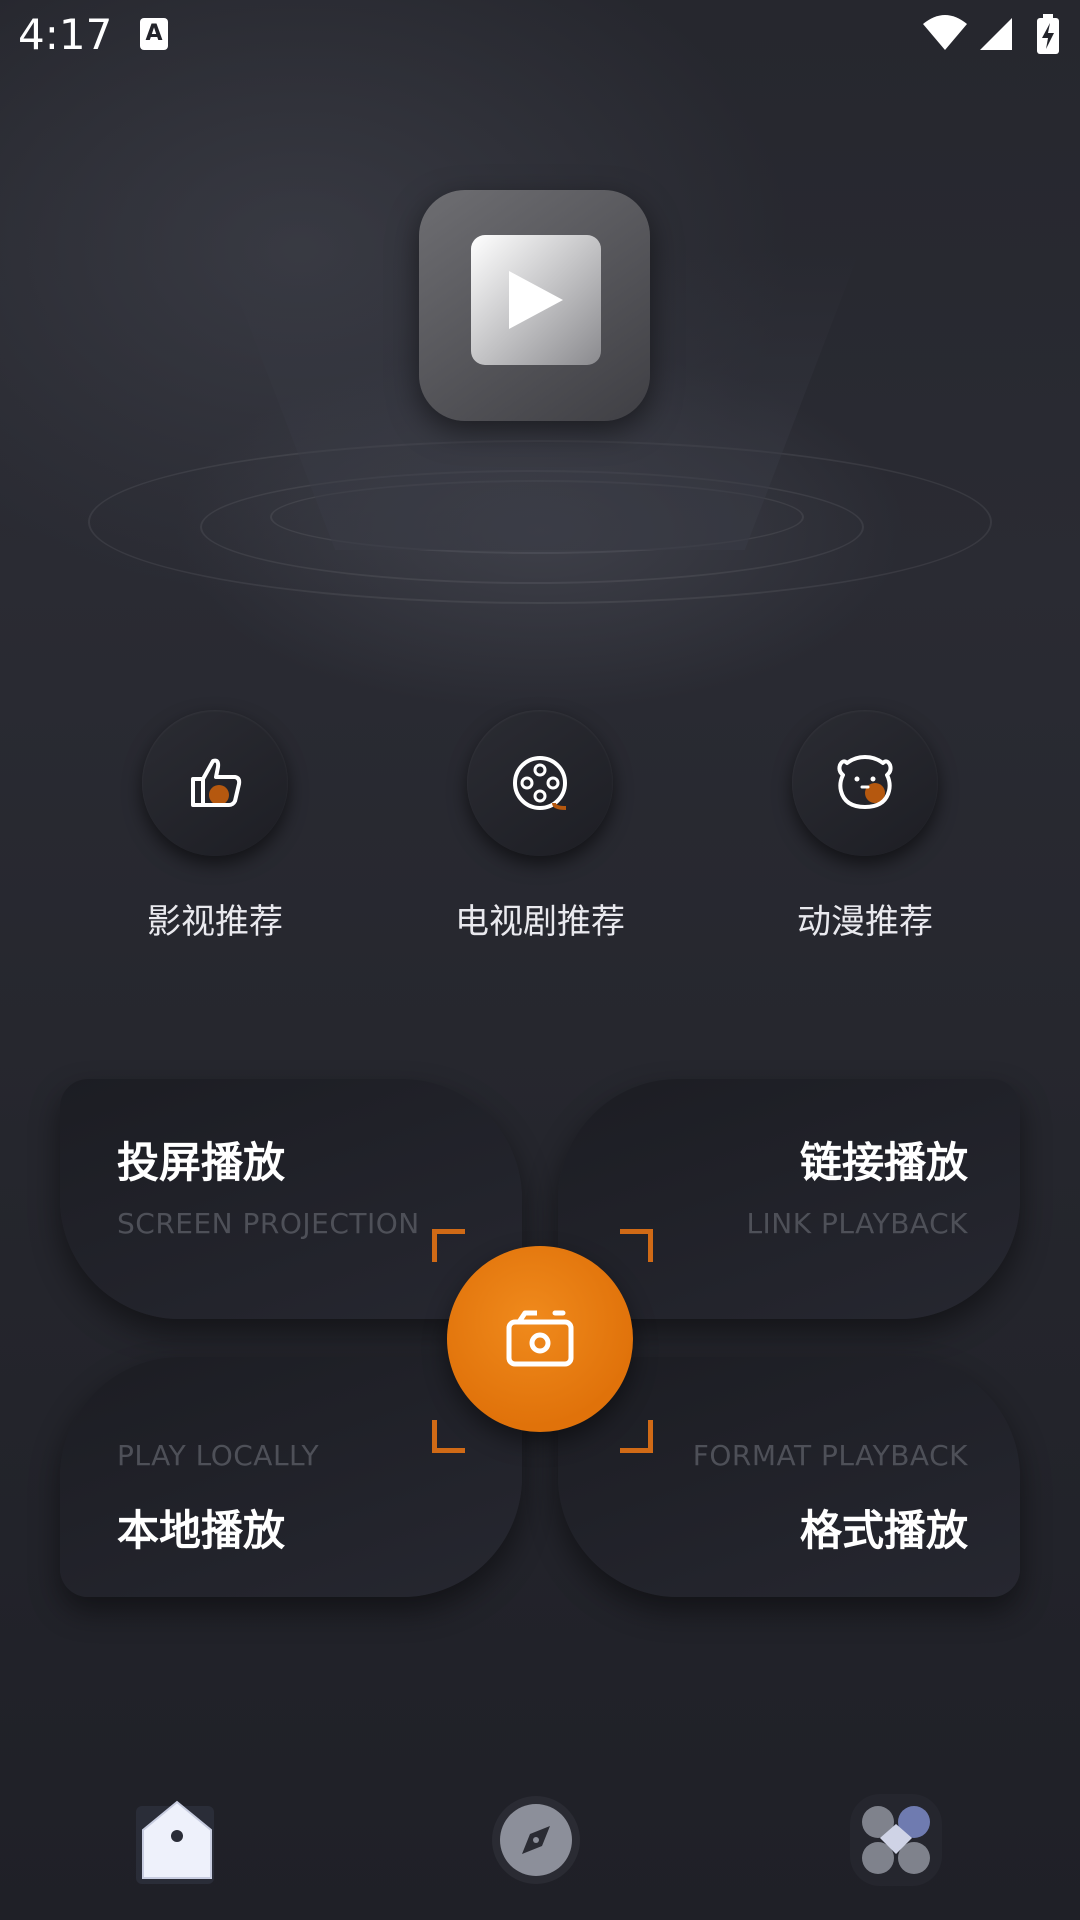 This screenshot has height=1920, width=1080. I want to click on category-tv-recommend: 电视剧推荐, so click(540, 826).